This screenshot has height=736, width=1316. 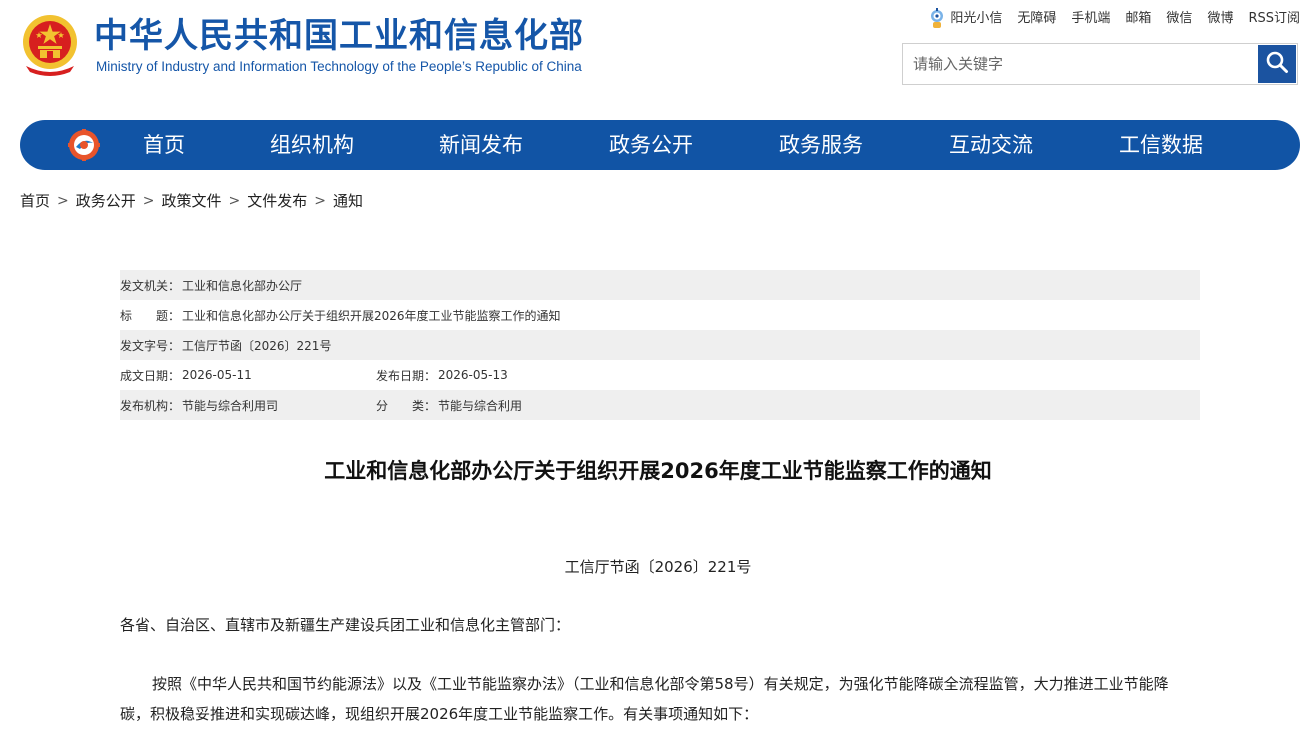 I want to click on search-input, so click(x=1080, y=64).